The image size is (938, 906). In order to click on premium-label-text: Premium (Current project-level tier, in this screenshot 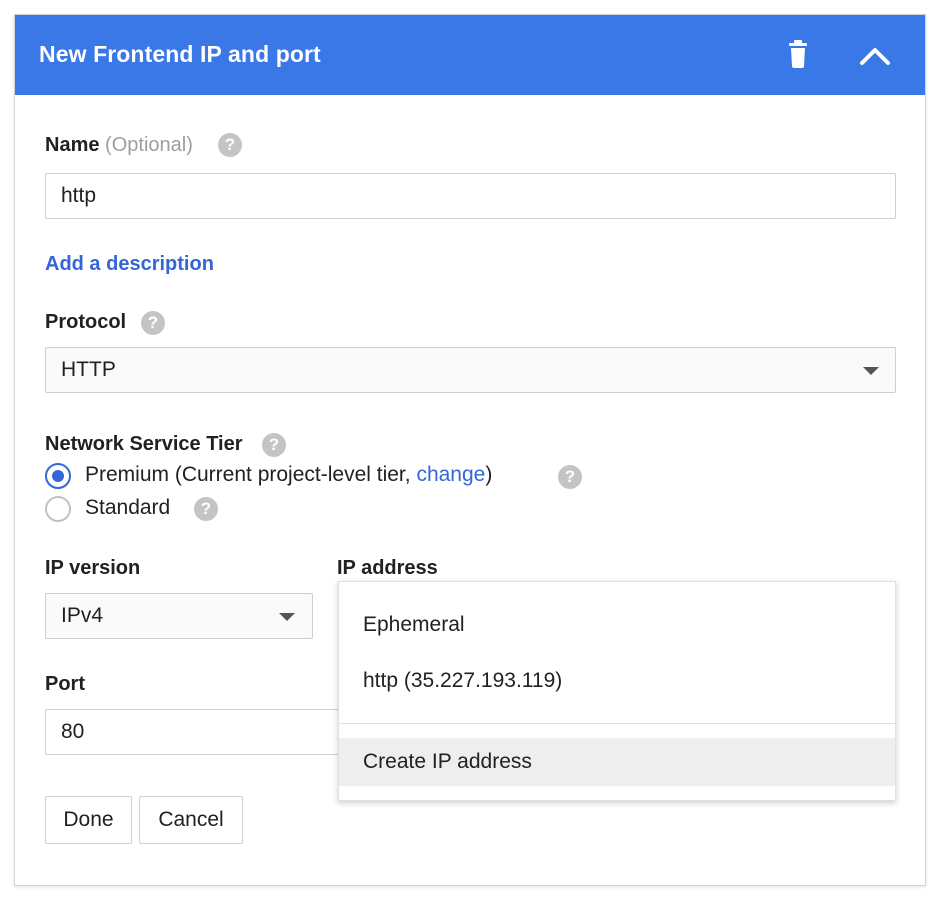, I will do `click(251, 474)`.